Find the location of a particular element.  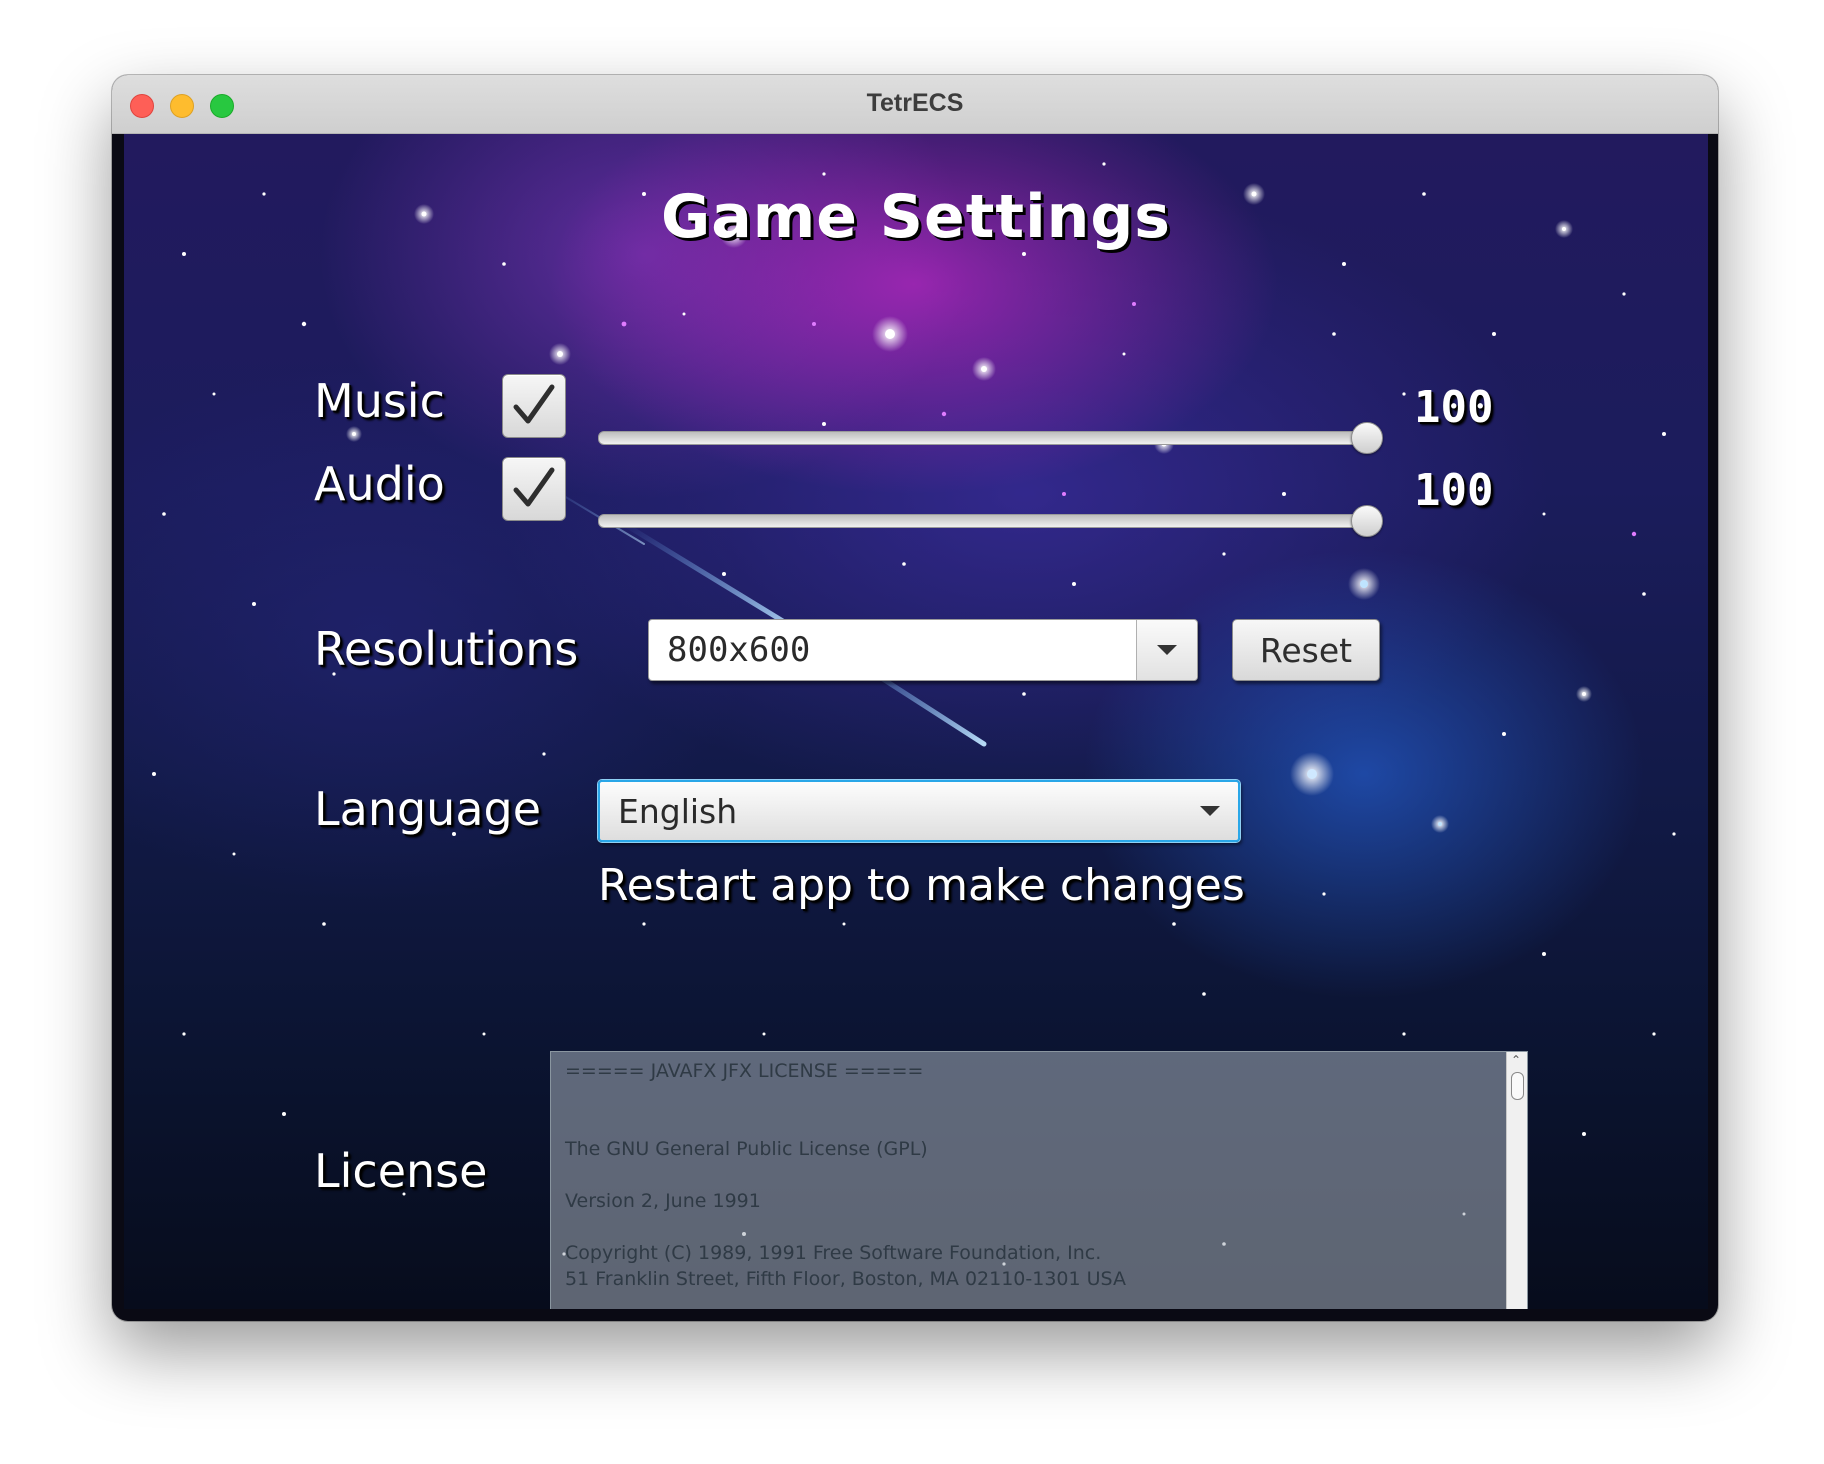

audio-volume-value: 100 is located at coordinates (1454, 490).